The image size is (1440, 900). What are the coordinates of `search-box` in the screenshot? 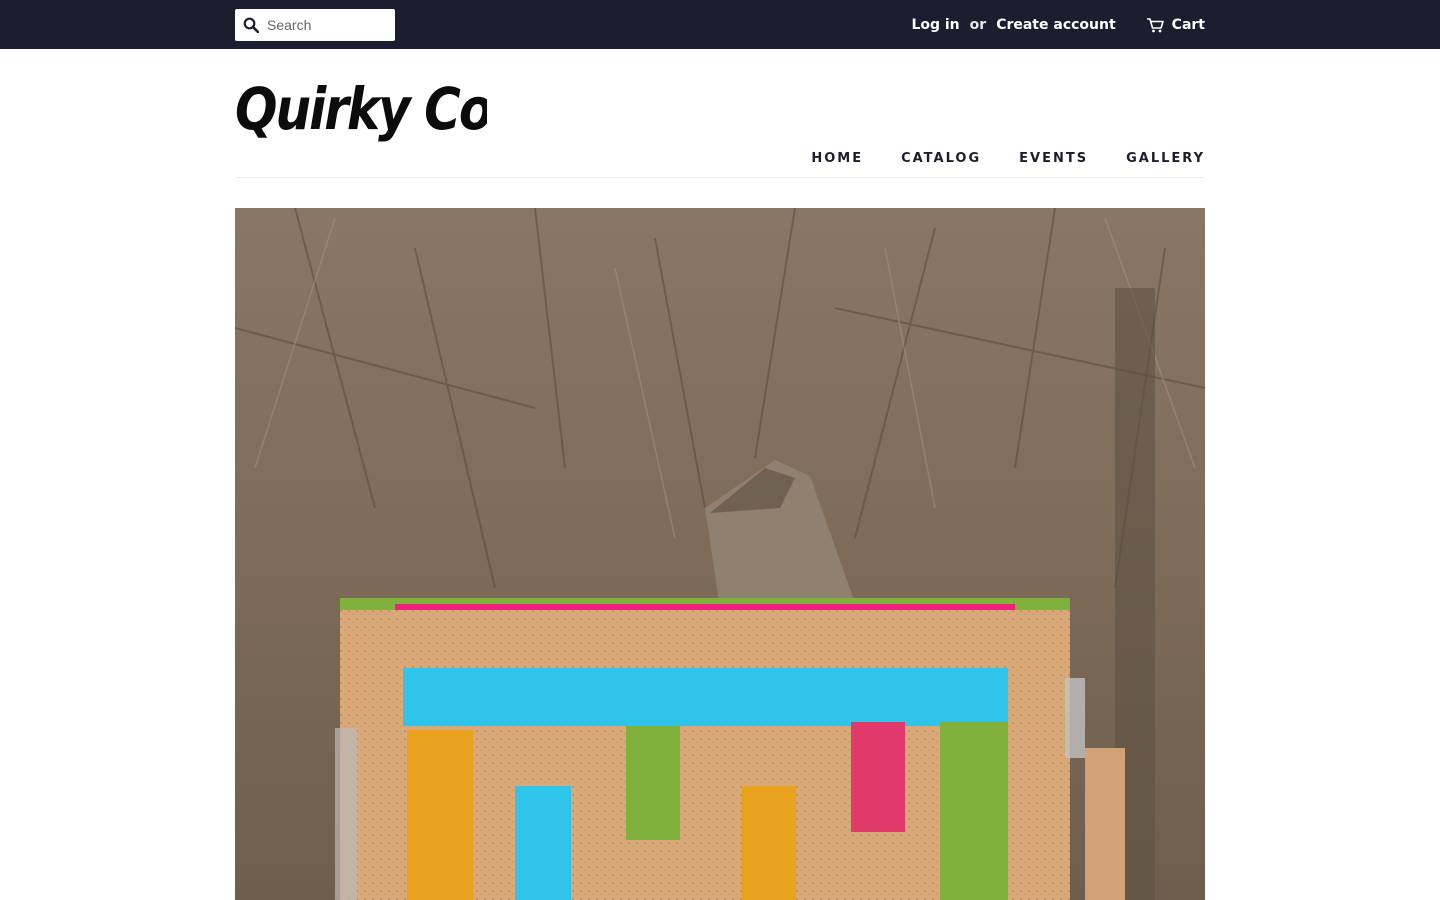 It's located at (315, 24).